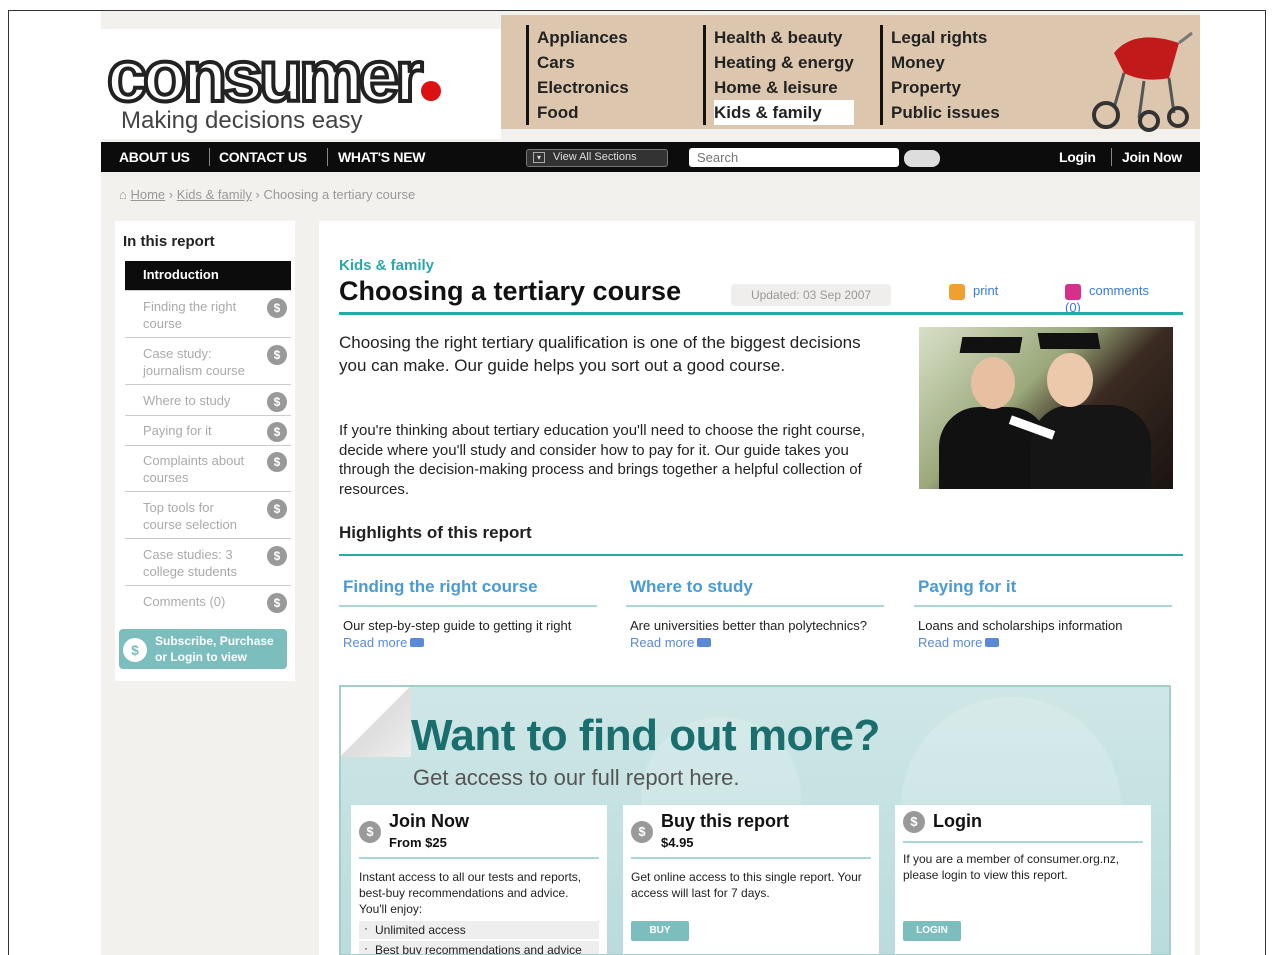  Describe the element at coordinates (583, 112) in the screenshot. I see `category-link: Food` at that location.